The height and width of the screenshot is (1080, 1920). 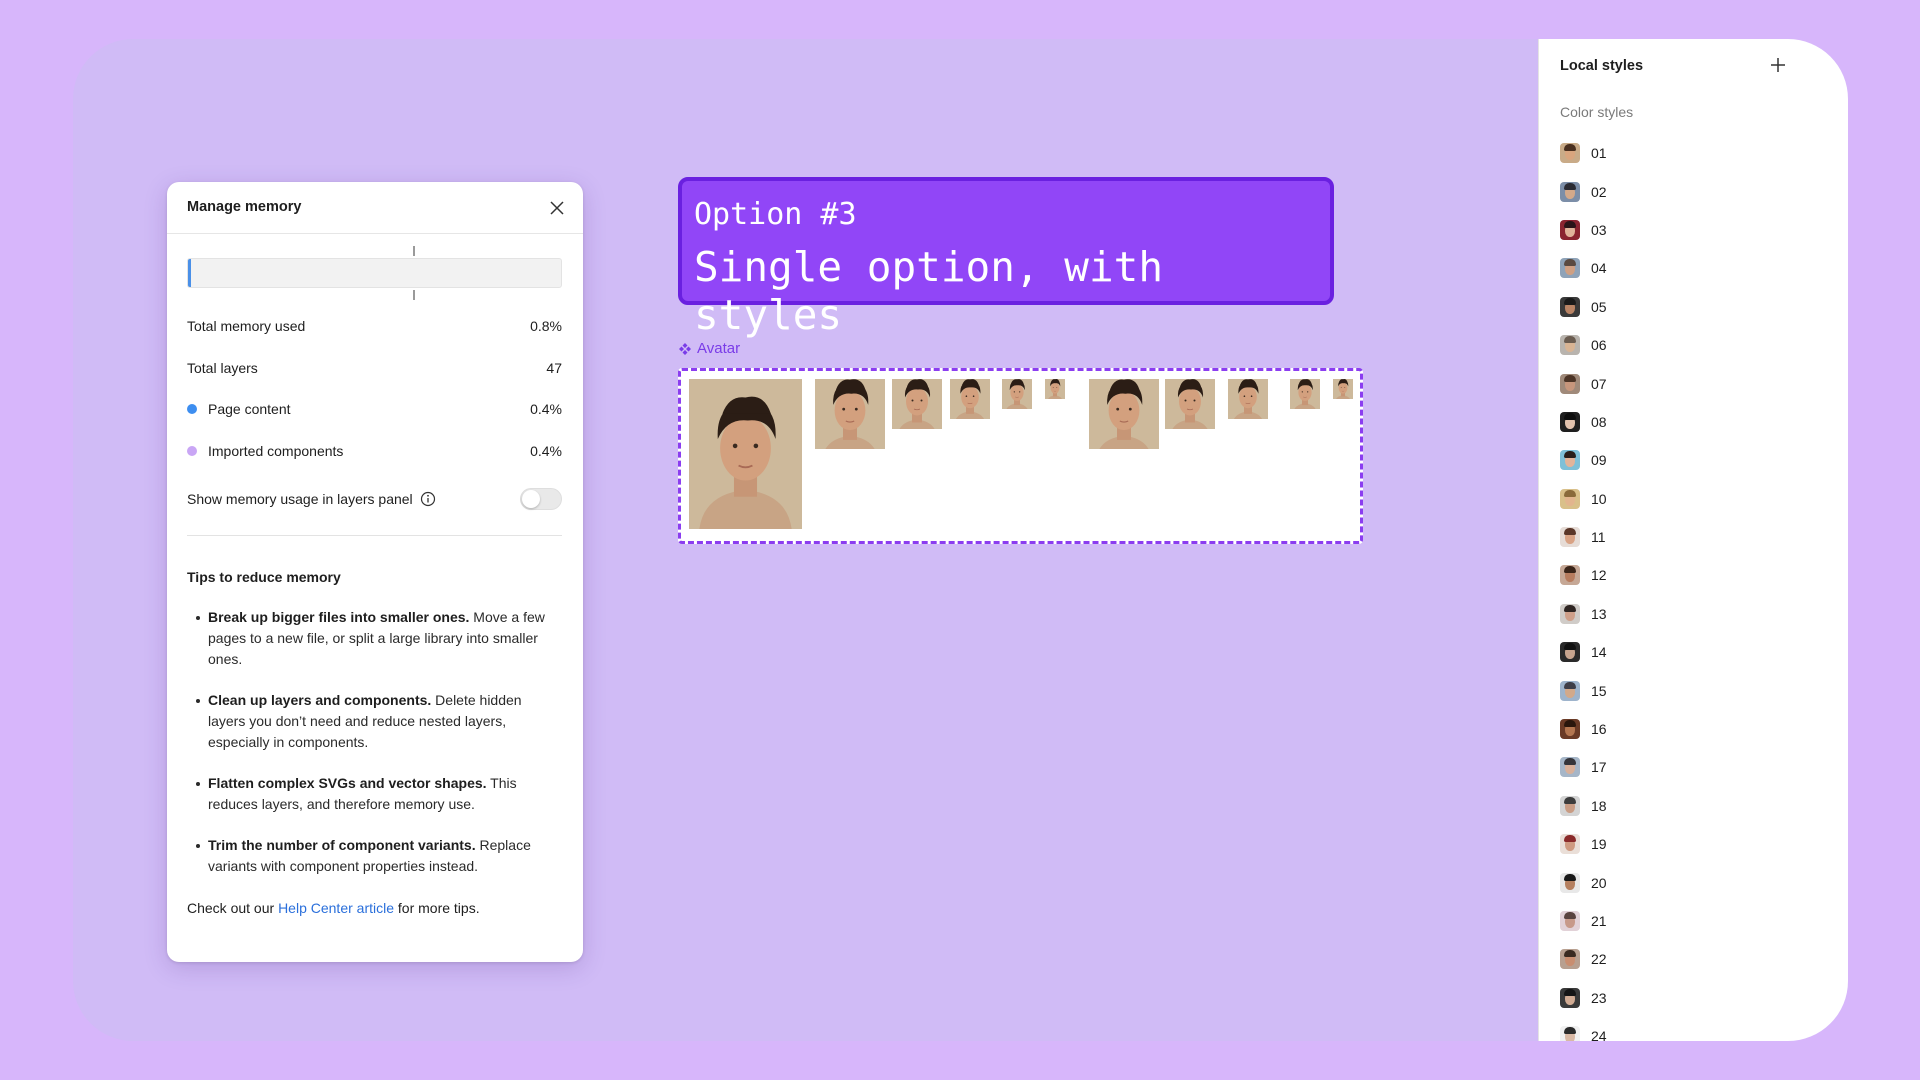 What do you see at coordinates (233, 908) in the screenshot?
I see `footer-prefix: Check out our` at bounding box center [233, 908].